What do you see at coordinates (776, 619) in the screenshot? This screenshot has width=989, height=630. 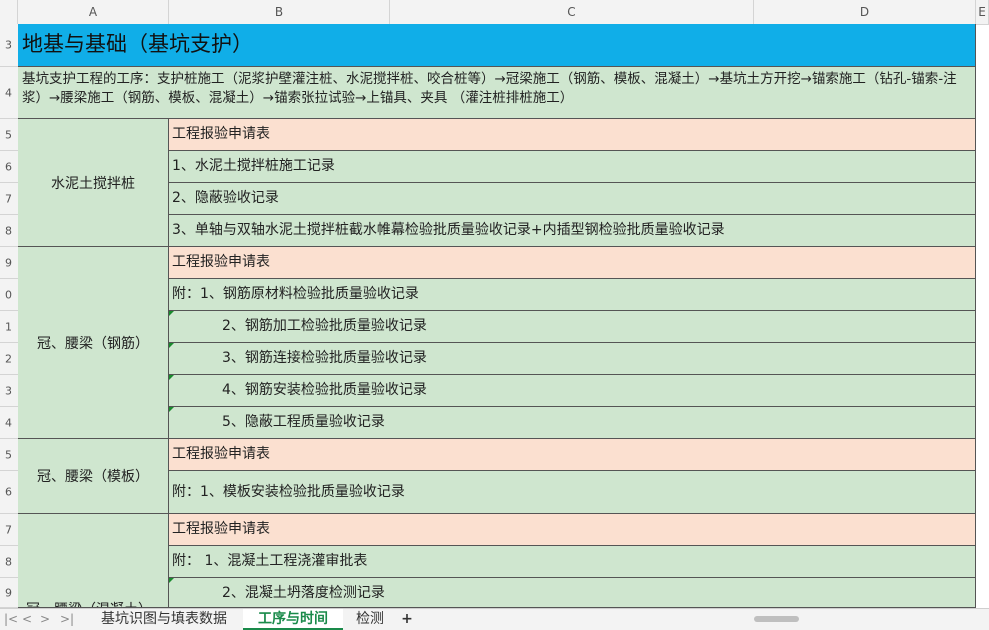 I see `horizontal-scrollbar` at bounding box center [776, 619].